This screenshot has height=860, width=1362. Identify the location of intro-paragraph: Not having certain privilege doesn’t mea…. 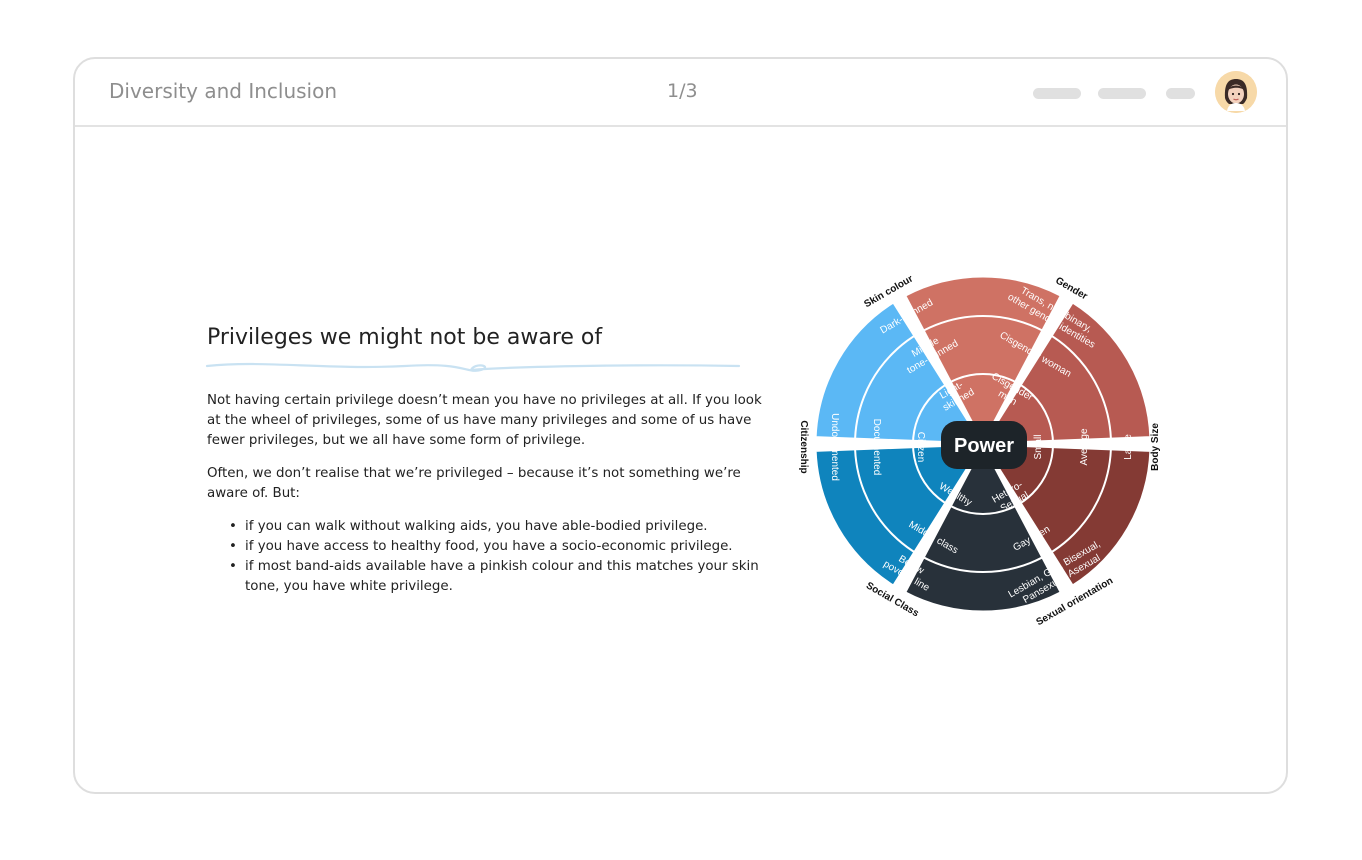
(484, 420).